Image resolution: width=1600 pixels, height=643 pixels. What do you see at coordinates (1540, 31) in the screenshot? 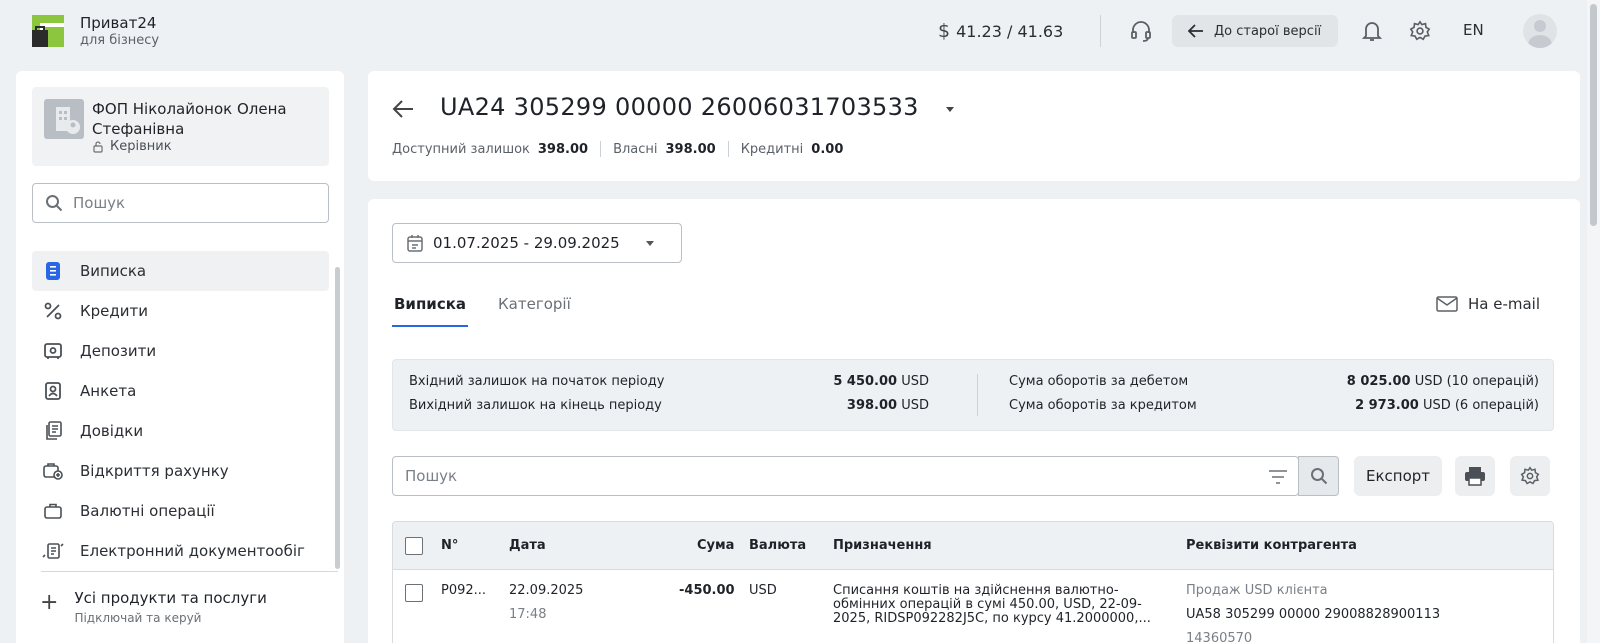
I see `user-avatar` at bounding box center [1540, 31].